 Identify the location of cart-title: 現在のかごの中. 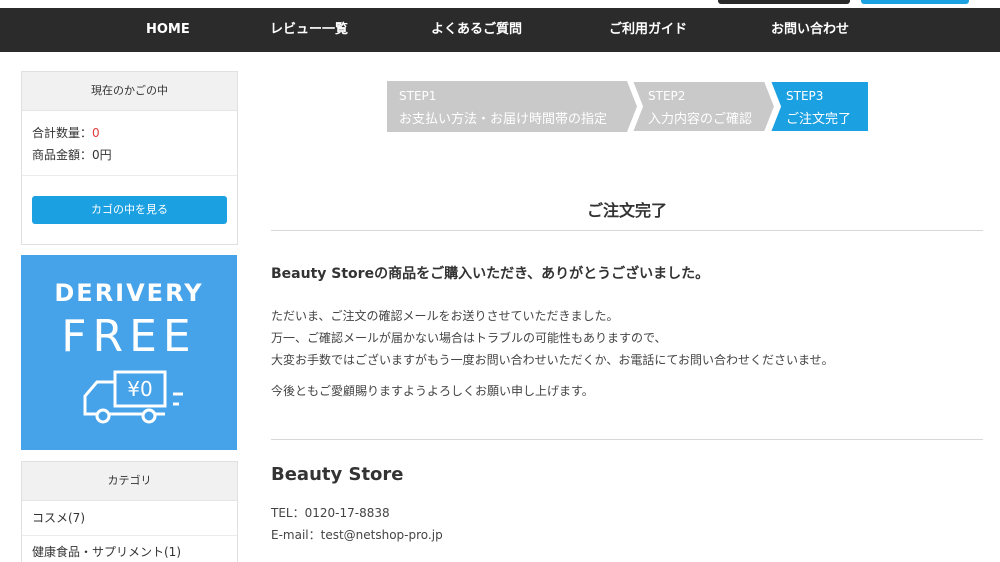
(129, 91).